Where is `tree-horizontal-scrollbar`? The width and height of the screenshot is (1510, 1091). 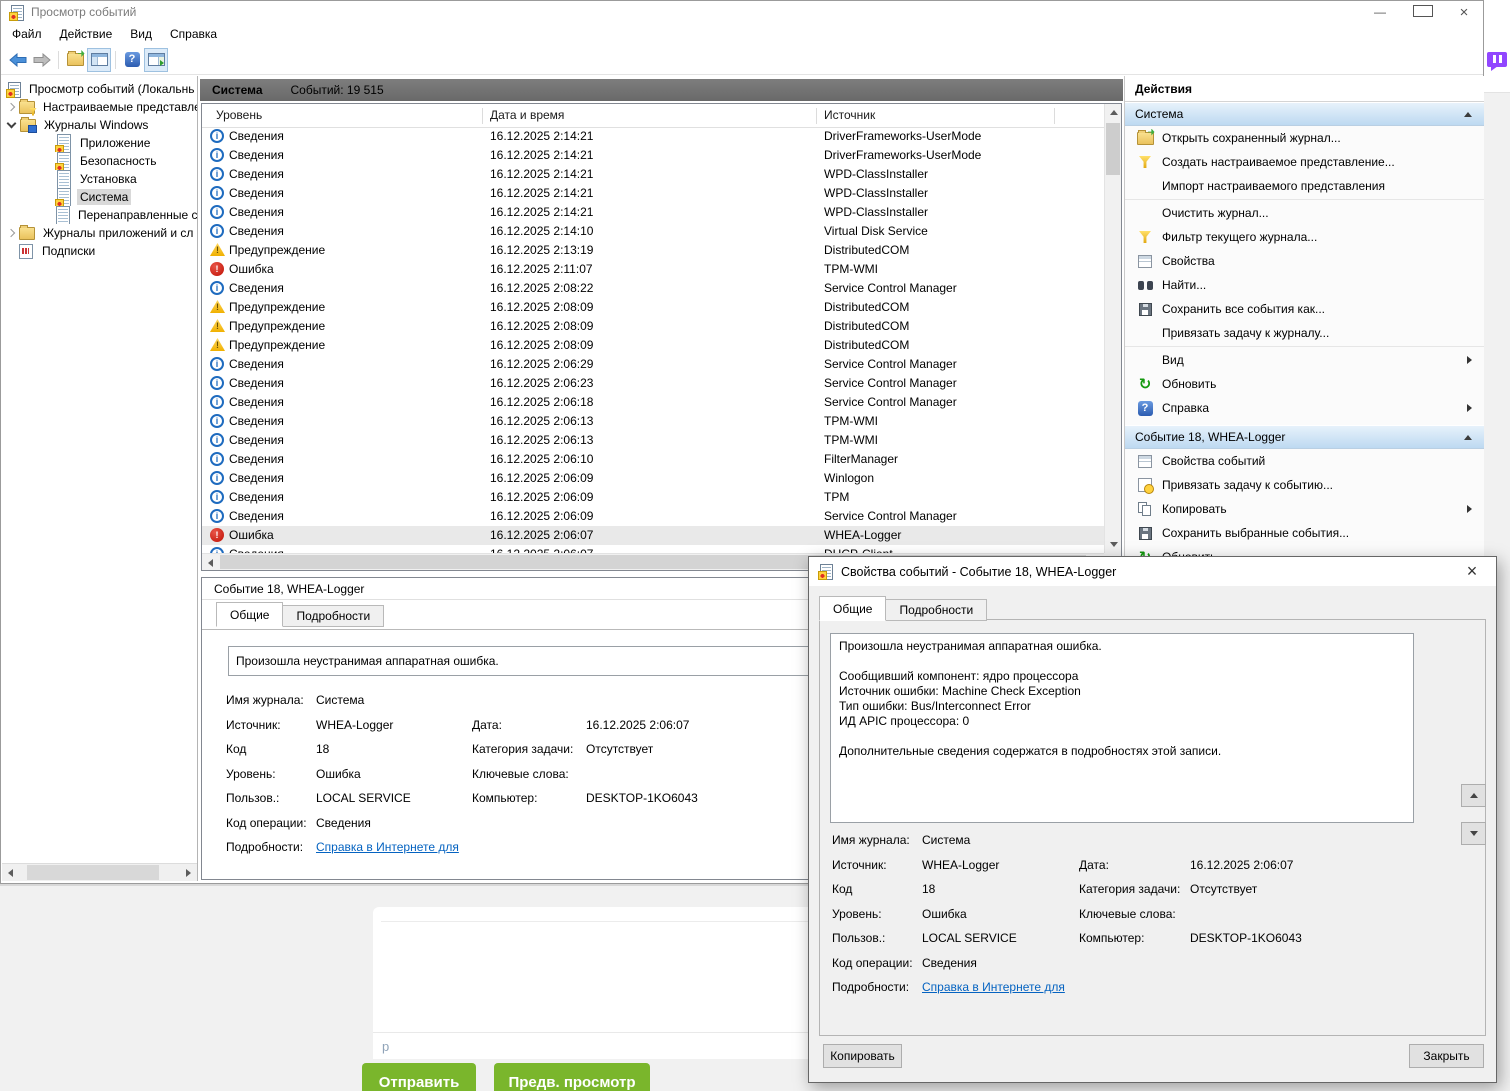
tree-horizontal-scrollbar is located at coordinates (99, 872).